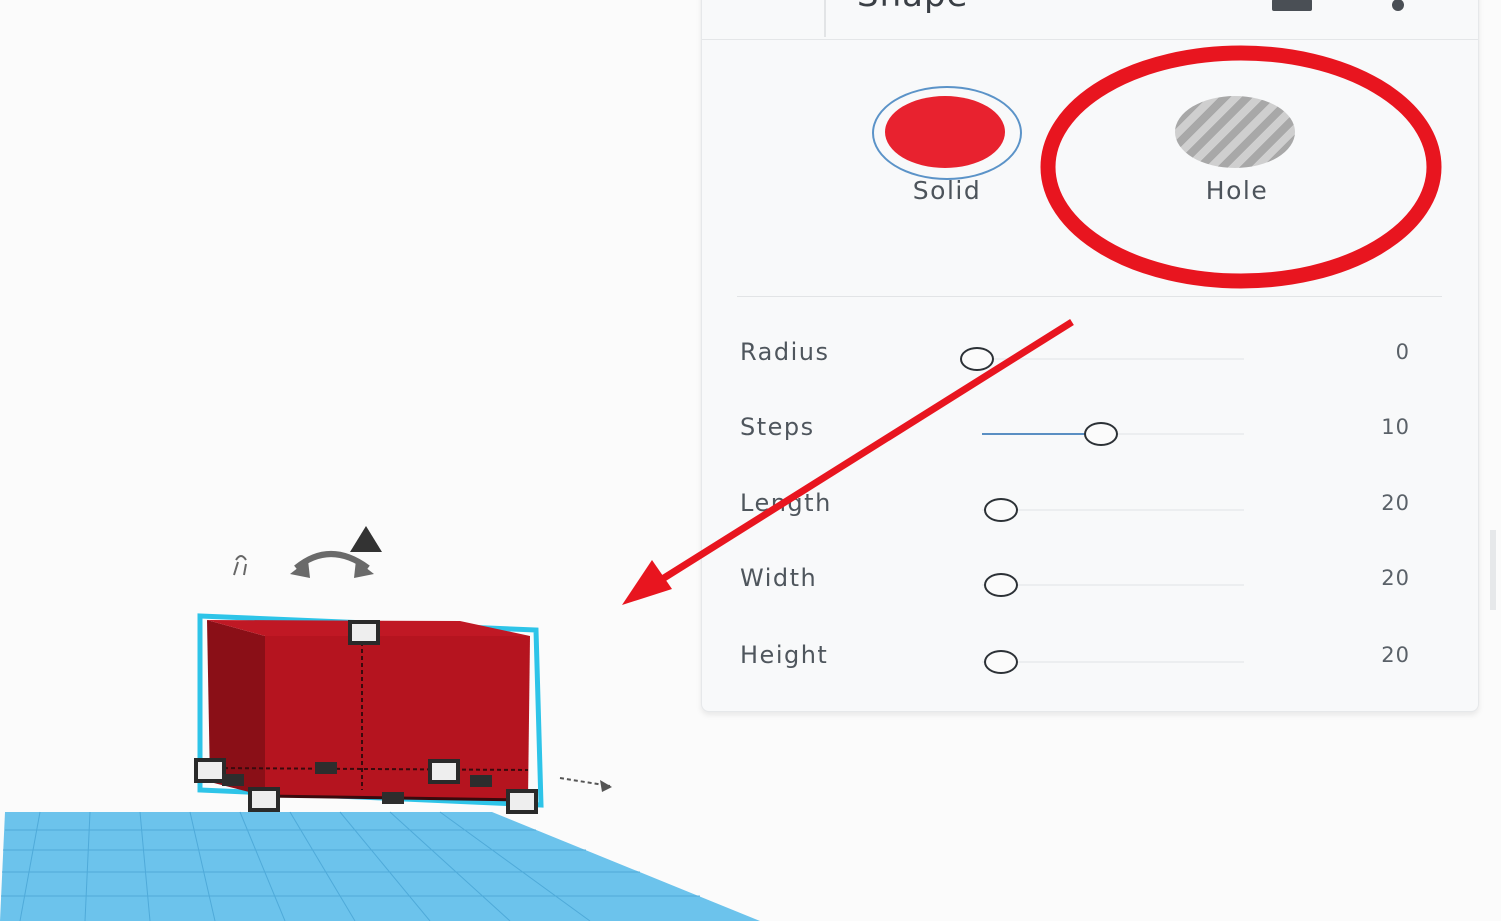 The height and width of the screenshot is (921, 1501). Describe the element at coordinates (444, 771) in the screenshot. I see `corner-handle-back` at that location.